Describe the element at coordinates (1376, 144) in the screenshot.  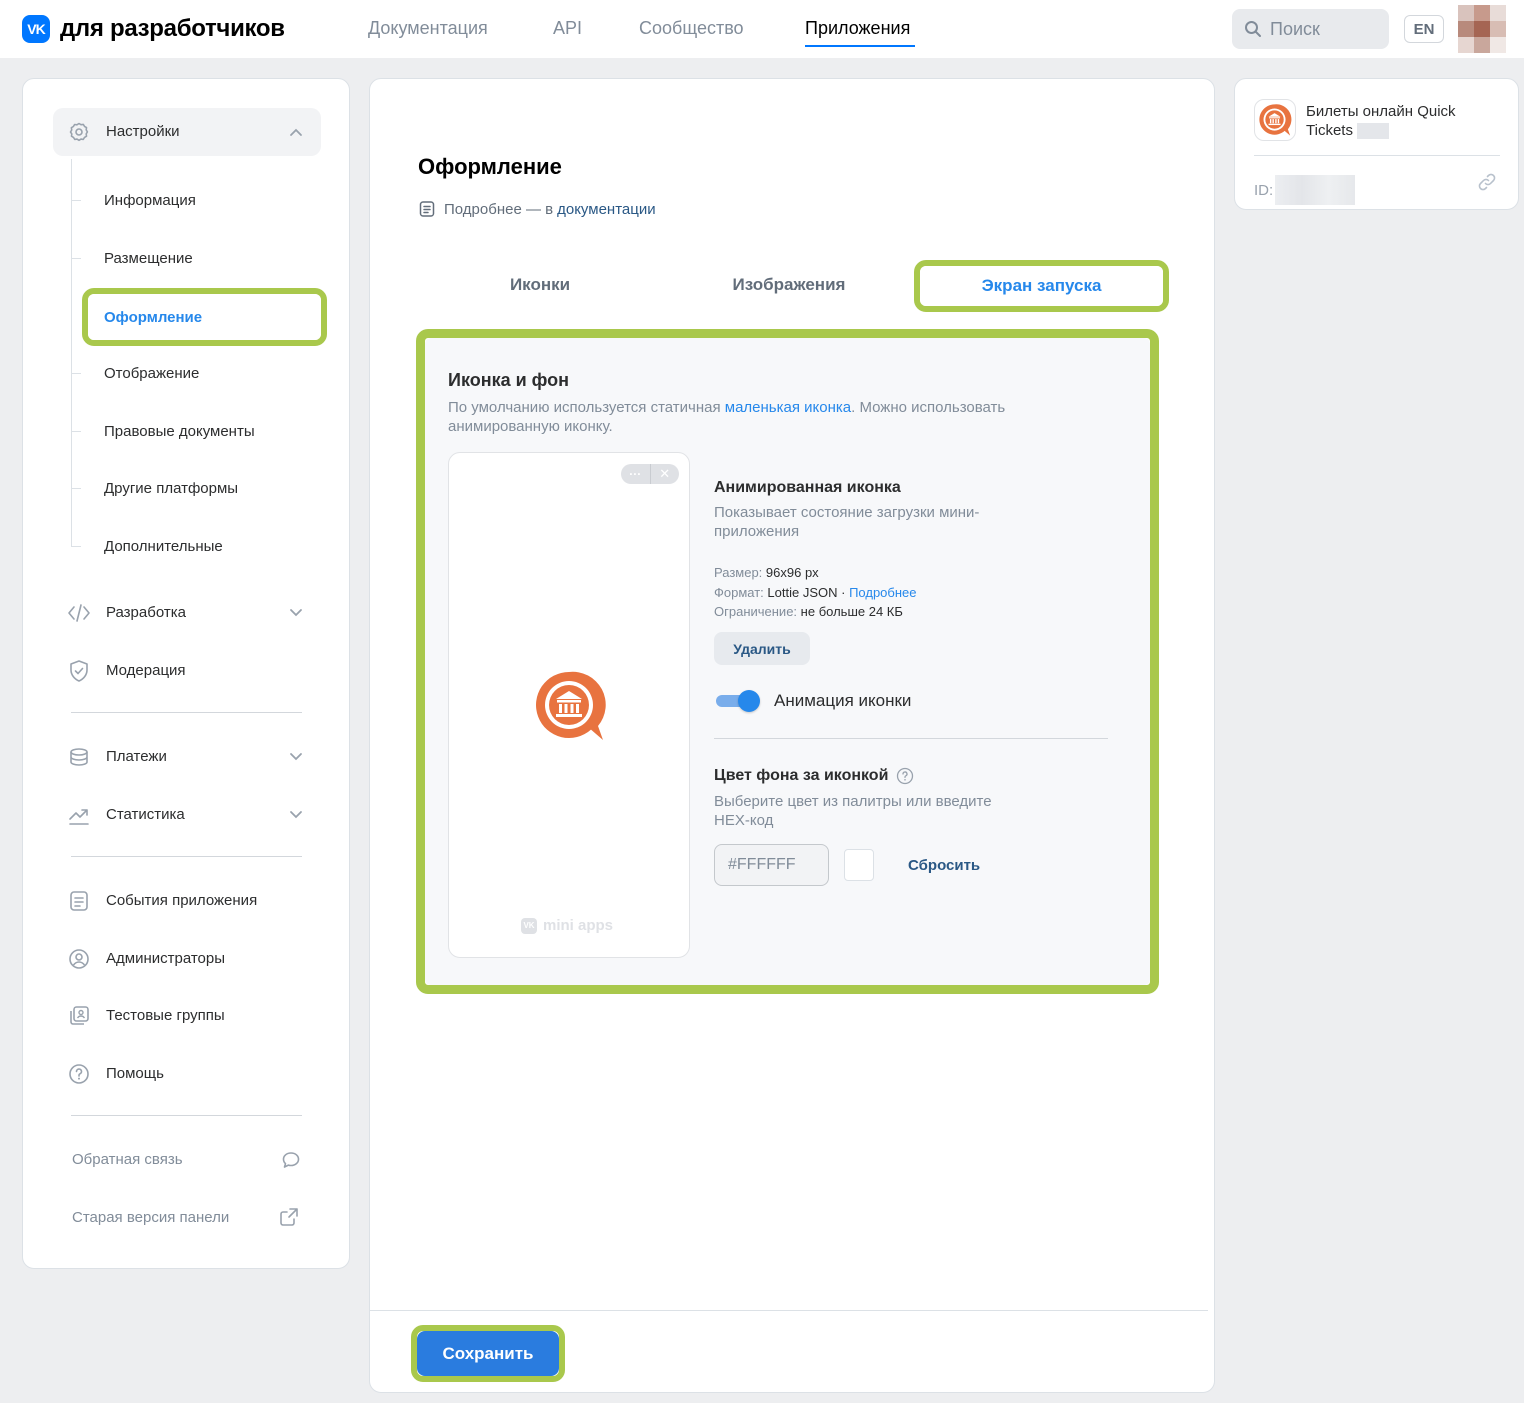
I see `app-card: Билеты онлайн Quick Tickets ID:` at that location.